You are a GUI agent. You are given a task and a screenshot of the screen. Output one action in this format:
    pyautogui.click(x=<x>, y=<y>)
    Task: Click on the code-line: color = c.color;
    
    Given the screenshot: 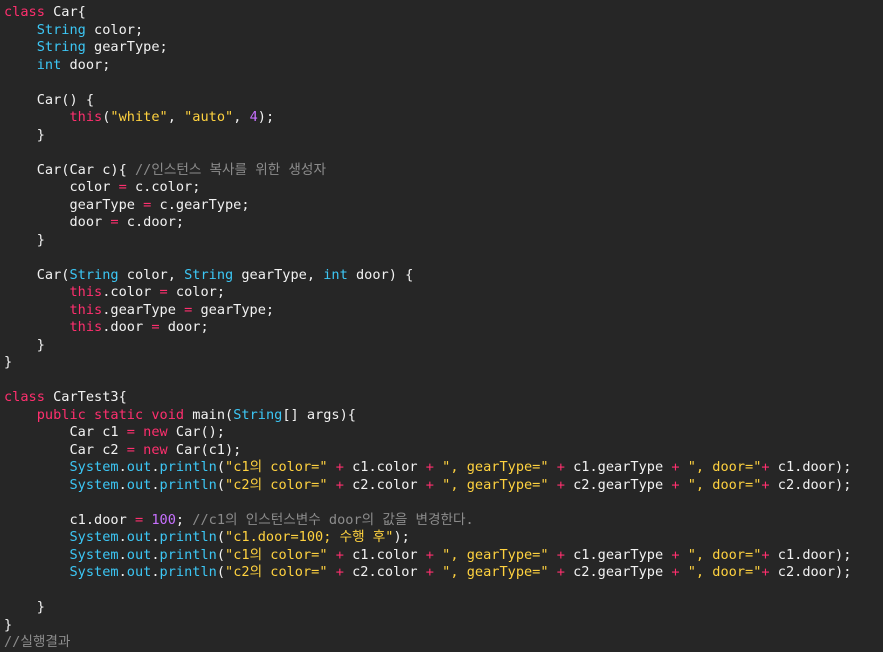 What is the action you would take?
    pyautogui.click(x=443, y=188)
    